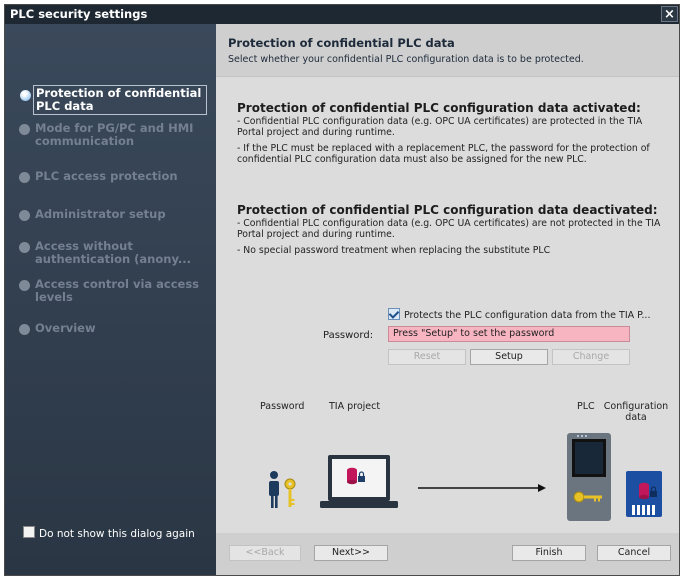  Describe the element at coordinates (106, 176) in the screenshot. I see `sidebar-item-label: PLC access protection` at that location.